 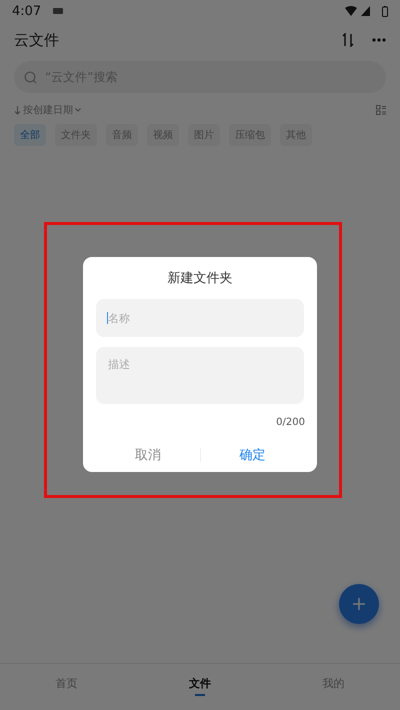 I want to click on cancel-button: 取消, so click(x=148, y=455).